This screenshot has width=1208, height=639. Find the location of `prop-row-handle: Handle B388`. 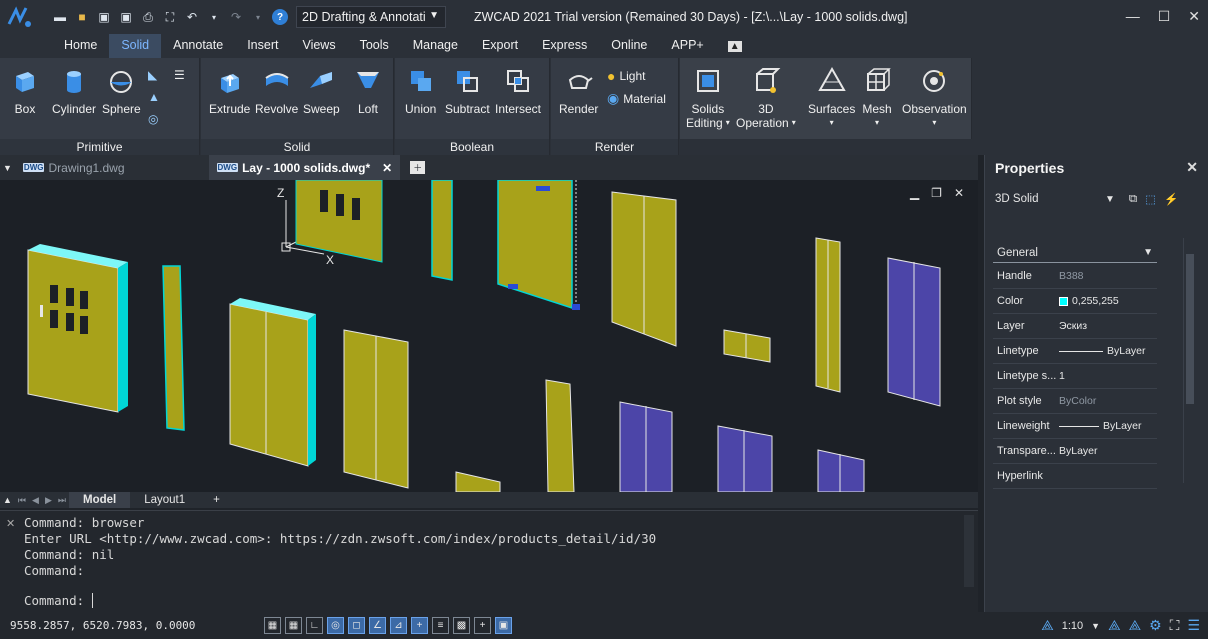

prop-row-handle: Handle B388 is located at coordinates (1075, 276).